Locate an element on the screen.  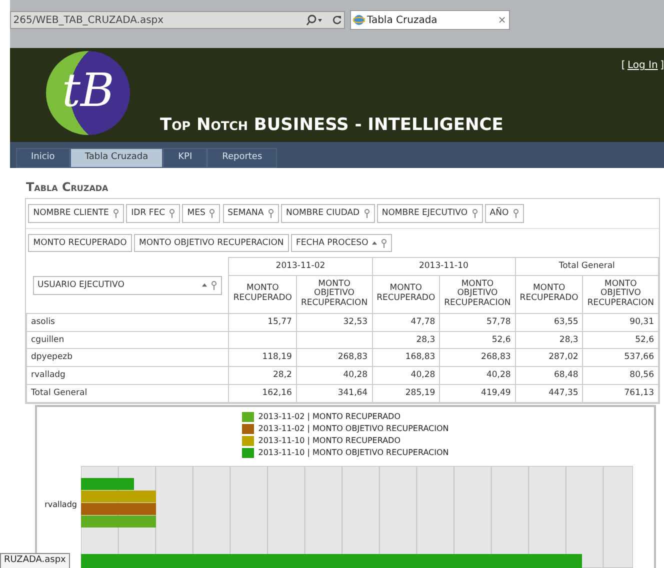
row-header: rvalladg is located at coordinates (127, 375).